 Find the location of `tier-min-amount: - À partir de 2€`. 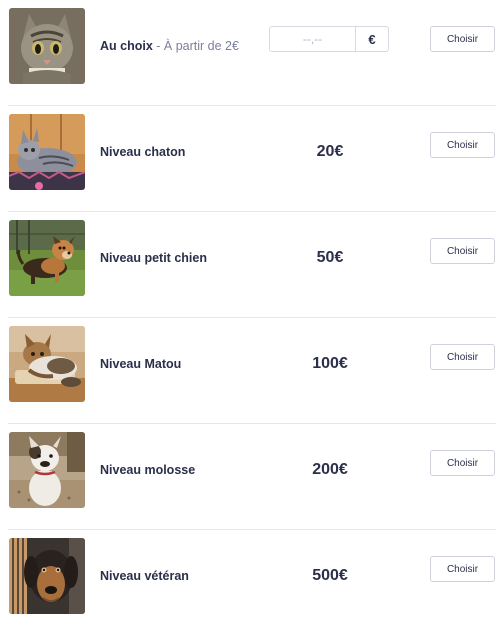

tier-min-amount: - À partir de 2€ is located at coordinates (195, 46).